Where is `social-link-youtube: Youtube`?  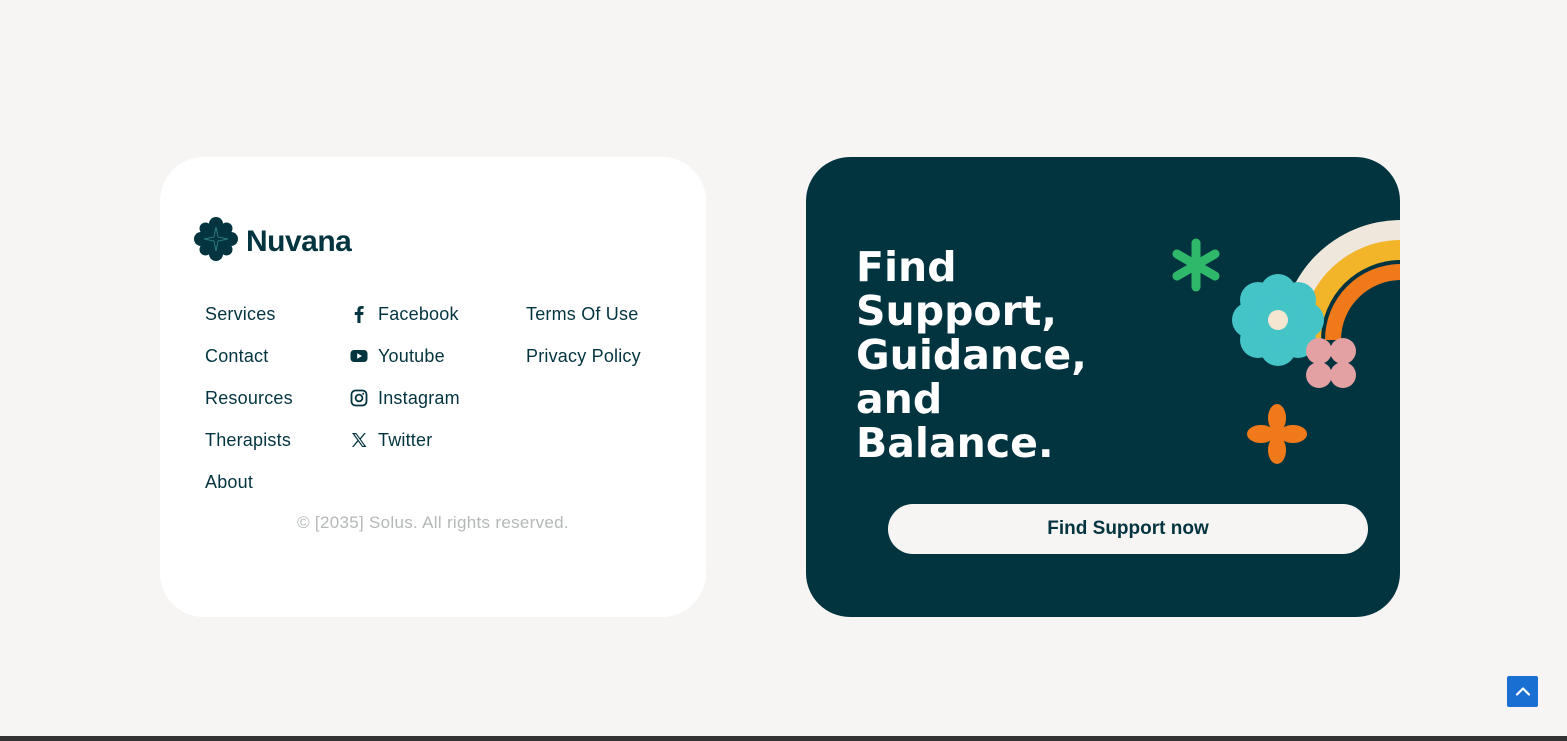 social-link-youtube: Youtube is located at coordinates (405, 356).